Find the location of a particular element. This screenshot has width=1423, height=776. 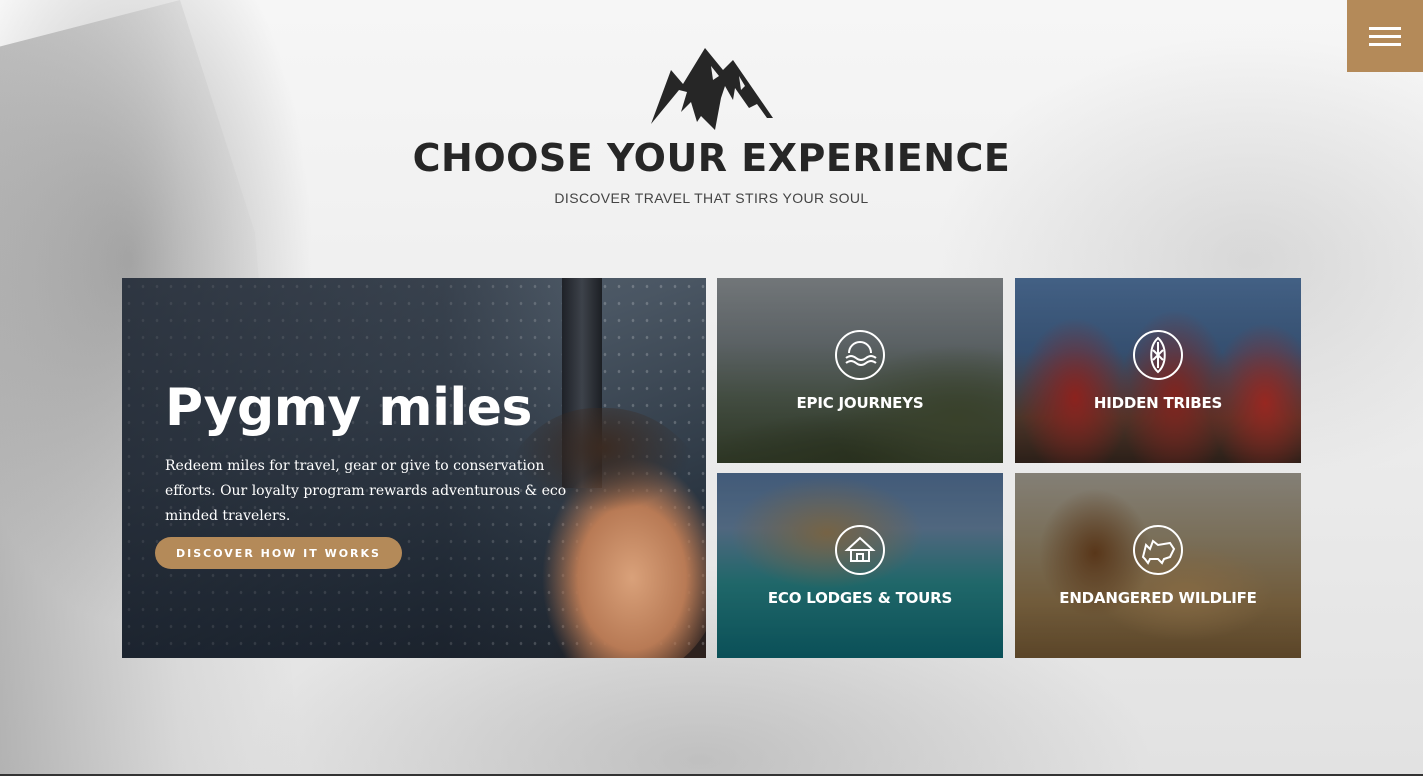

tribal-shield-icon is located at coordinates (1158, 355).